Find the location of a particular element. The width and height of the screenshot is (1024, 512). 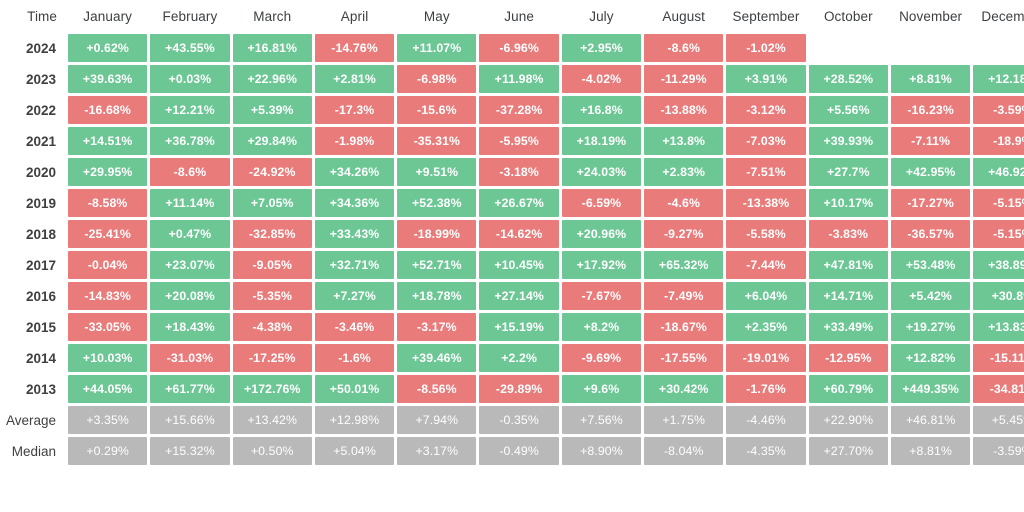

cell-2024-april: -14.76% is located at coordinates (354, 48).